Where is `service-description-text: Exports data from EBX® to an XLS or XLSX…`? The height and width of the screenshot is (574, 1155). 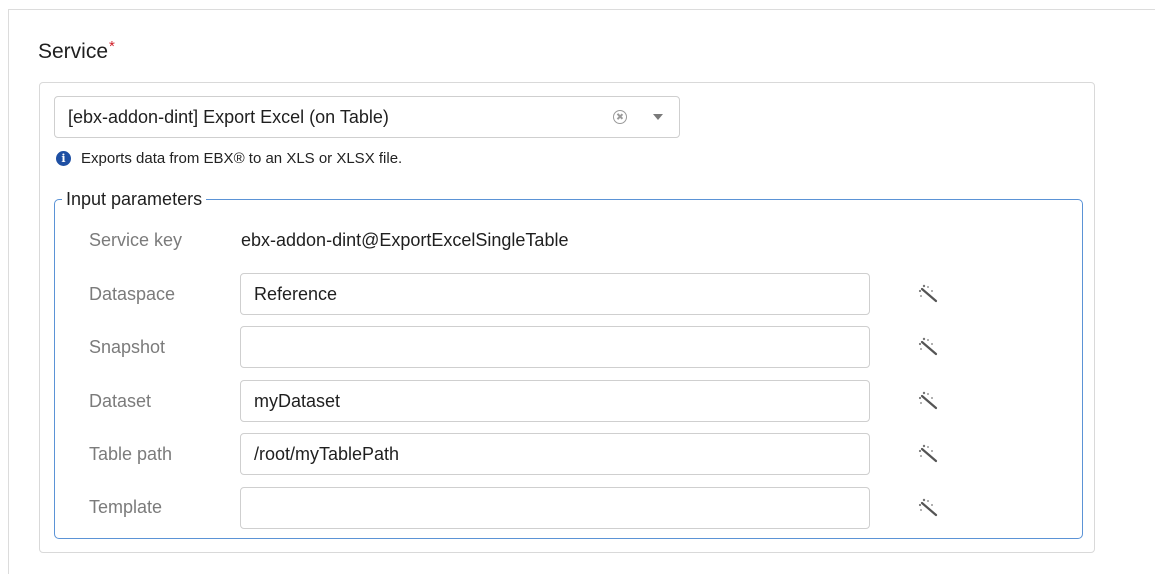 service-description-text: Exports data from EBX® to an XLS or XLSX… is located at coordinates (242, 158).